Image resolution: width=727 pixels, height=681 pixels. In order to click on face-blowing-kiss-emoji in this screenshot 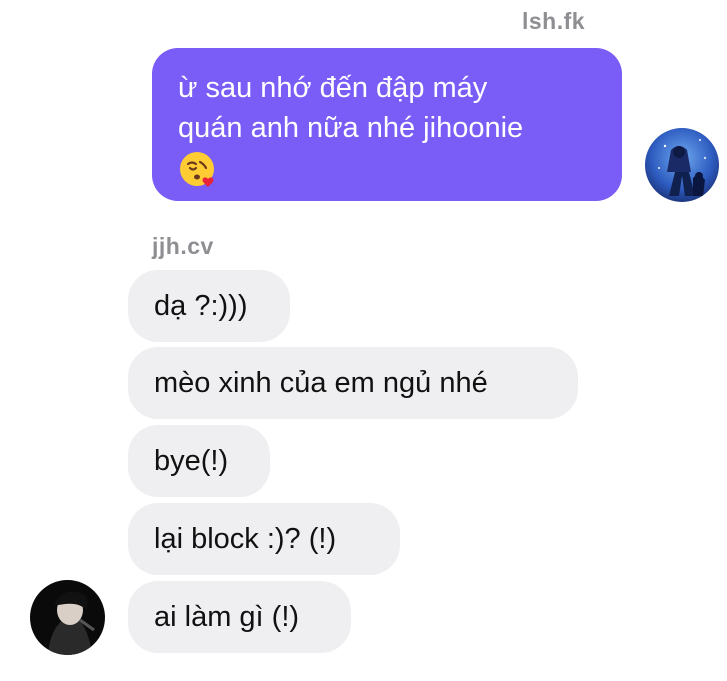, I will do `click(387, 168)`.